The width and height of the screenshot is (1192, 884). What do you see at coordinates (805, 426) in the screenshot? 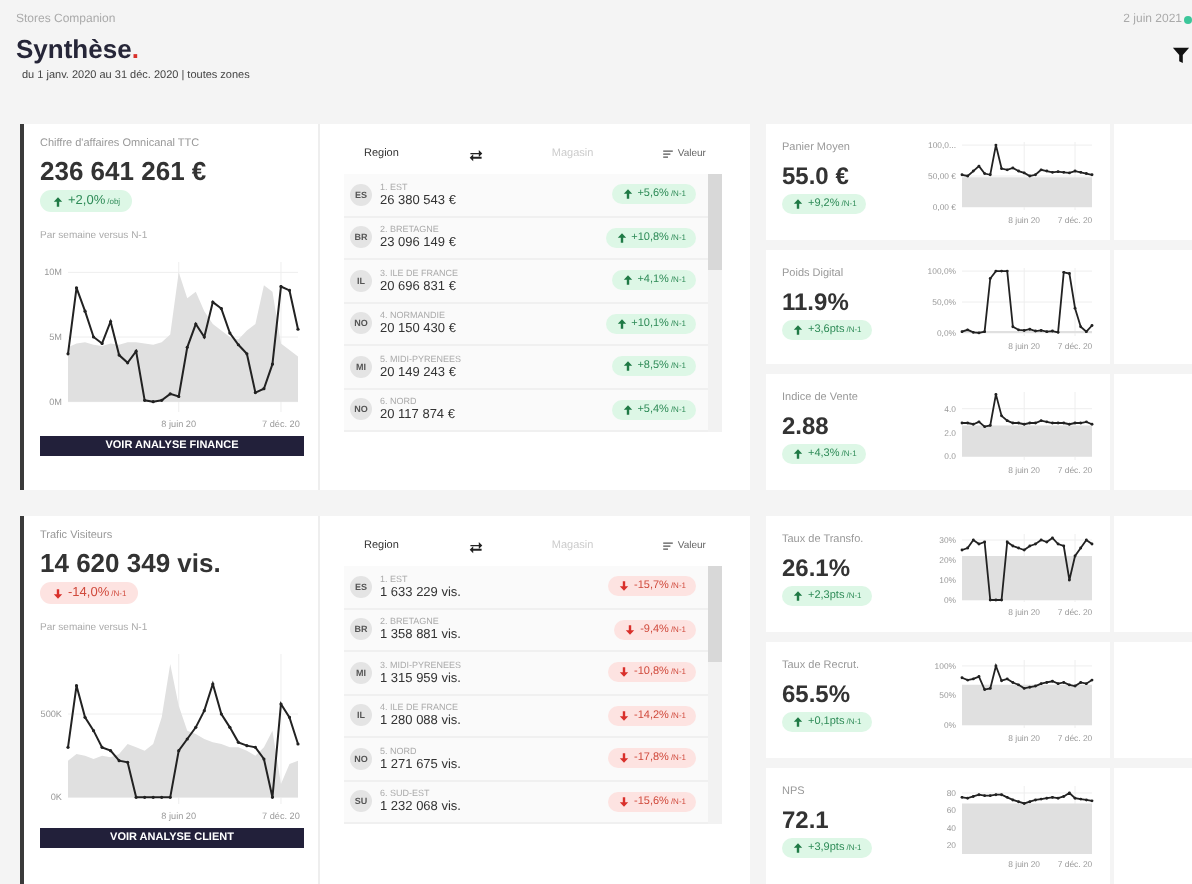
I see `metric-value: 2.88` at bounding box center [805, 426].